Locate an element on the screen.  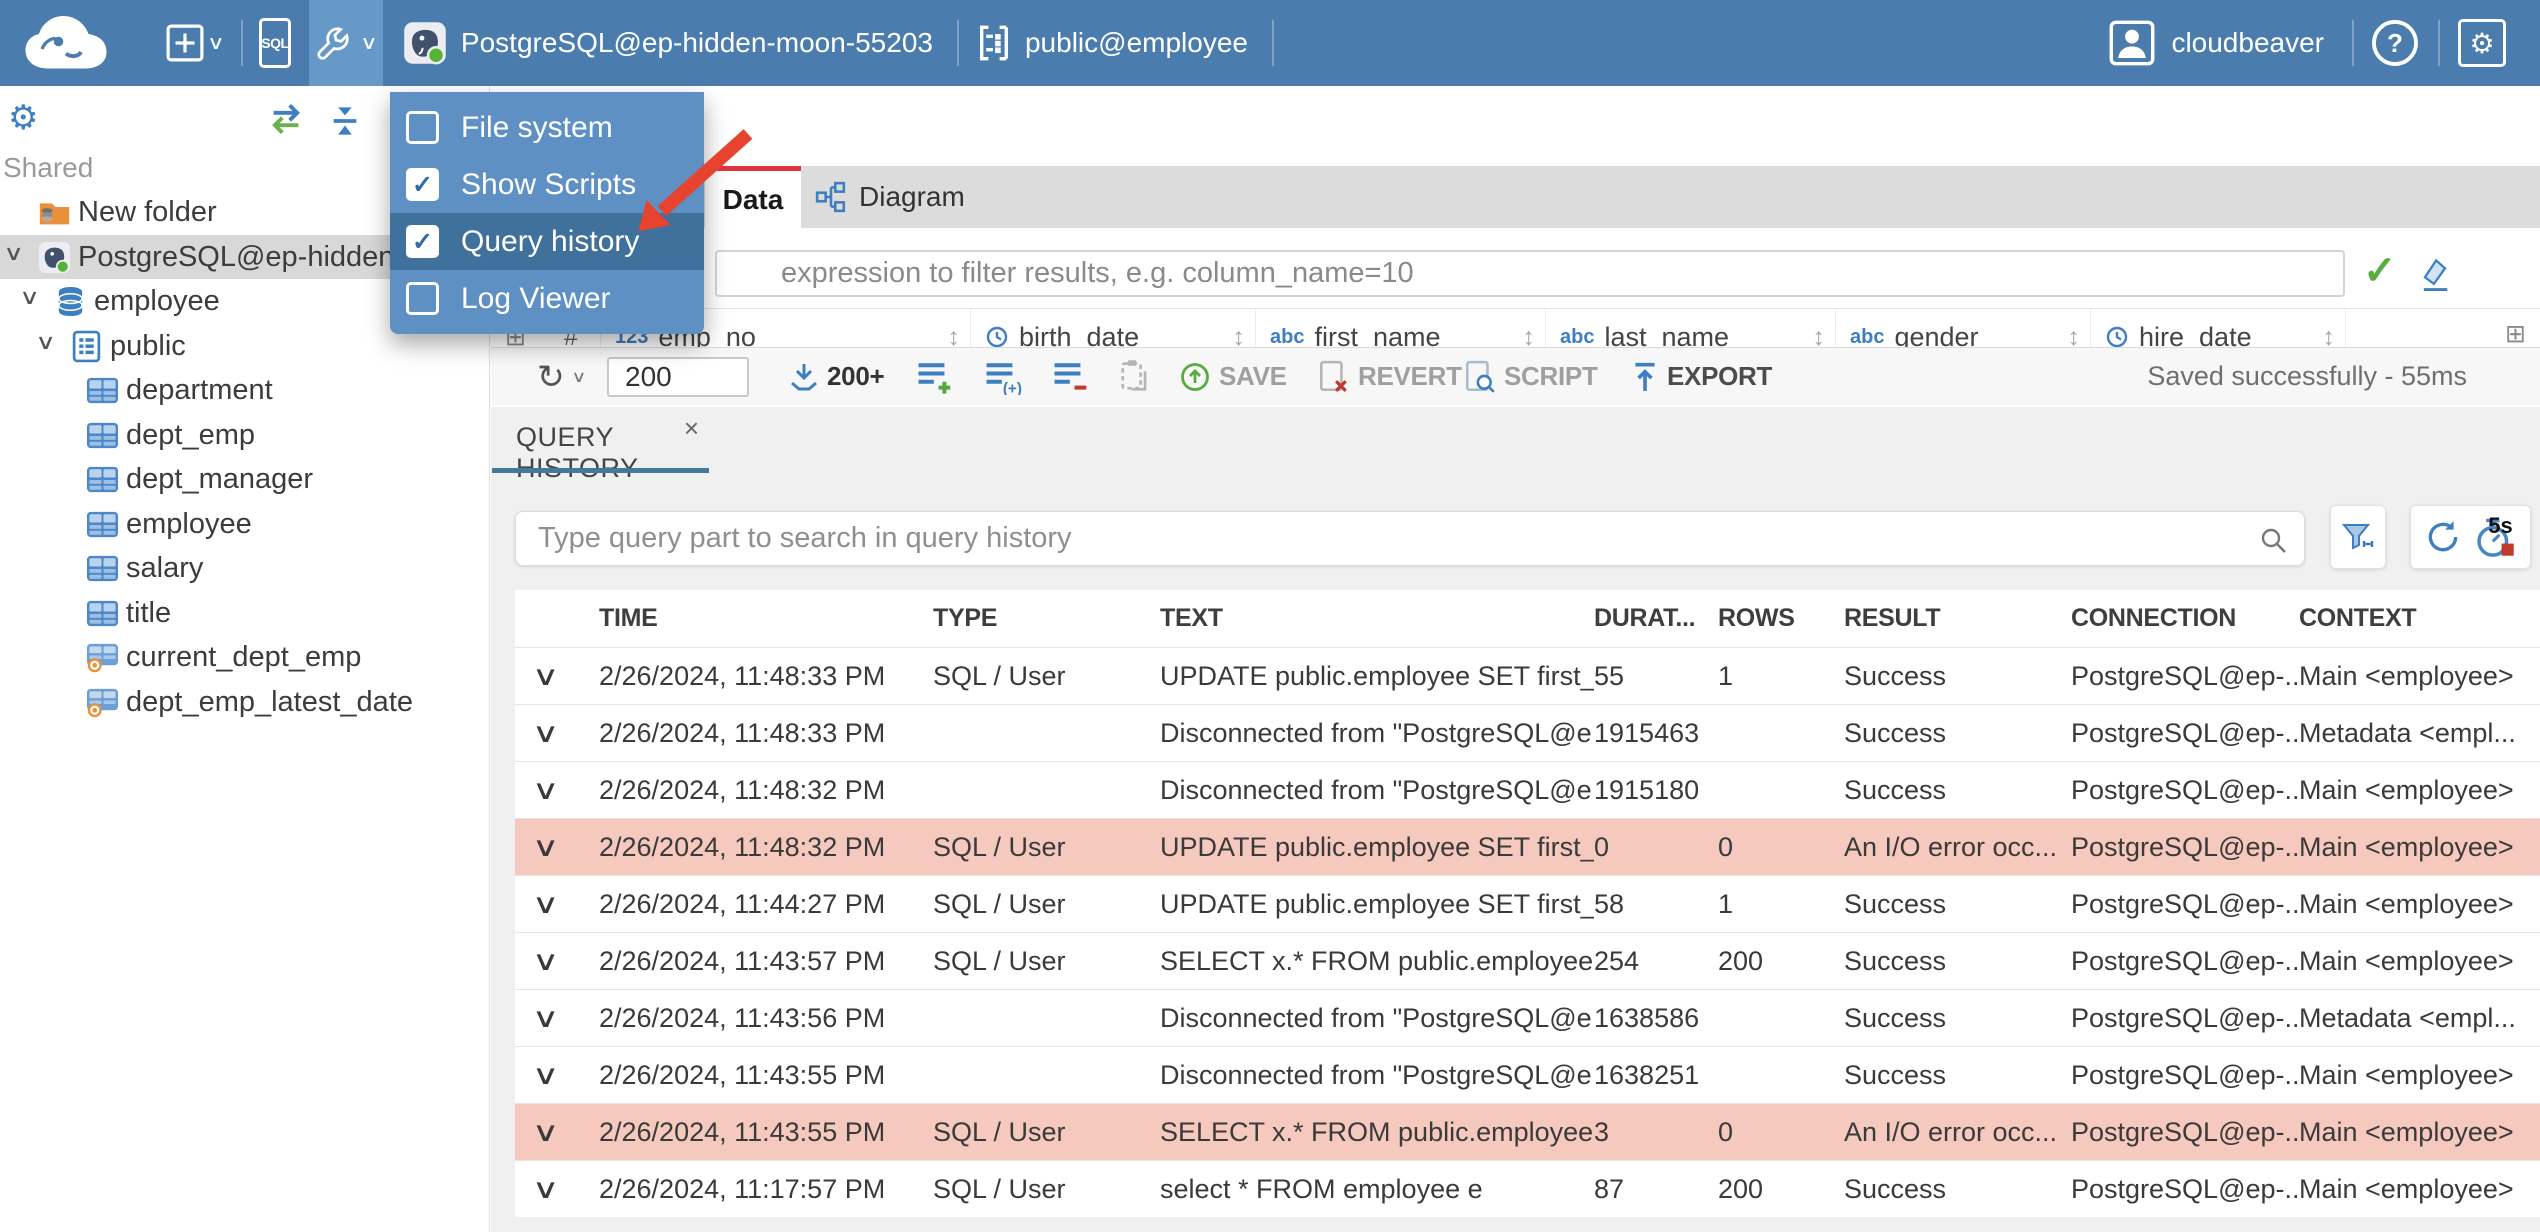
result-toolbar: ↻∨ 200+ (+) SAVE REVERT SCRIPT is located at coordinates (1515, 376).